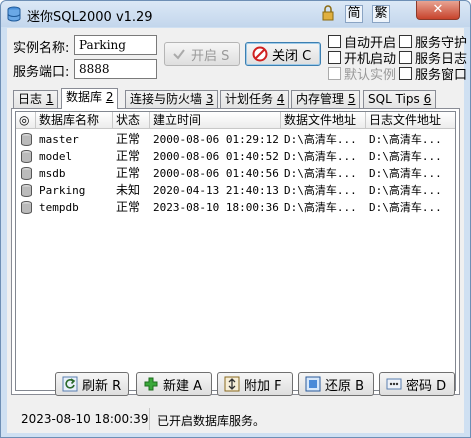 The height and width of the screenshot is (438, 471). Describe the element at coordinates (354, 14) in the screenshot. I see `simplified-chinese-button: 简` at that location.